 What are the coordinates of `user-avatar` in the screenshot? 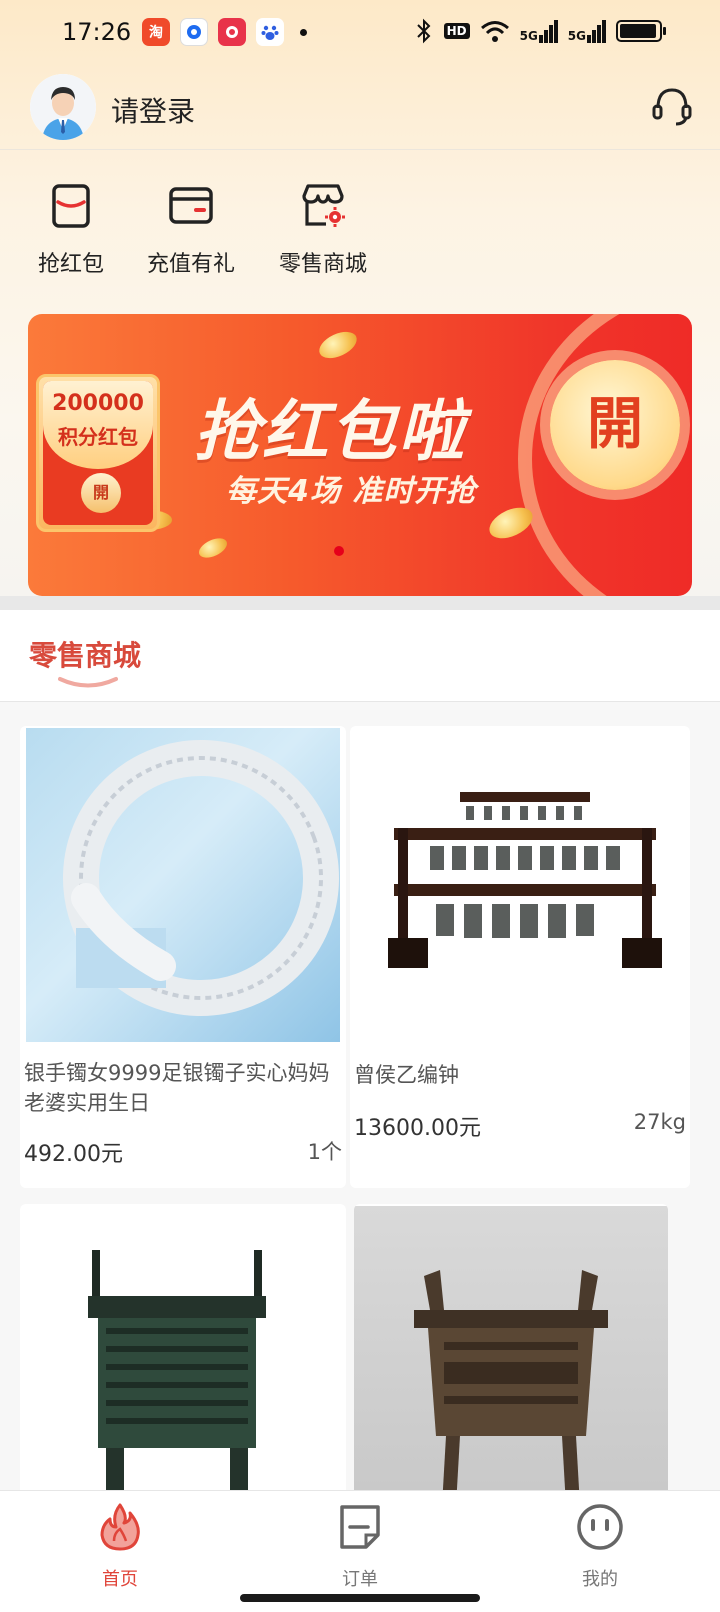 It's located at (63, 107).